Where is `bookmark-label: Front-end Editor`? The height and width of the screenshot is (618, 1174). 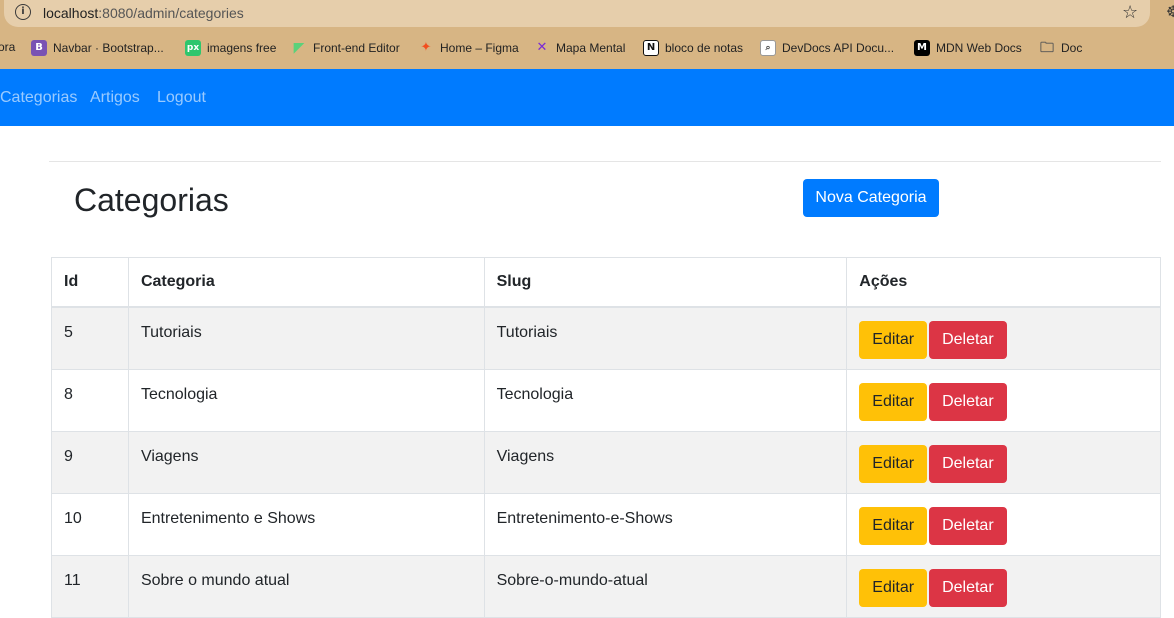
bookmark-label: Front-end Editor is located at coordinates (356, 48).